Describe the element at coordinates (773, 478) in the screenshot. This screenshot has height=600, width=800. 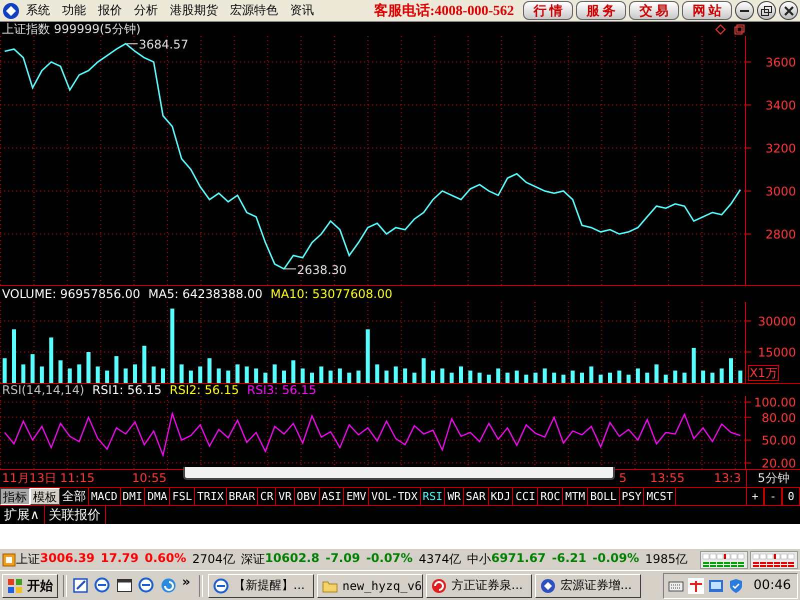
I see `period-label: 5分钟` at that location.